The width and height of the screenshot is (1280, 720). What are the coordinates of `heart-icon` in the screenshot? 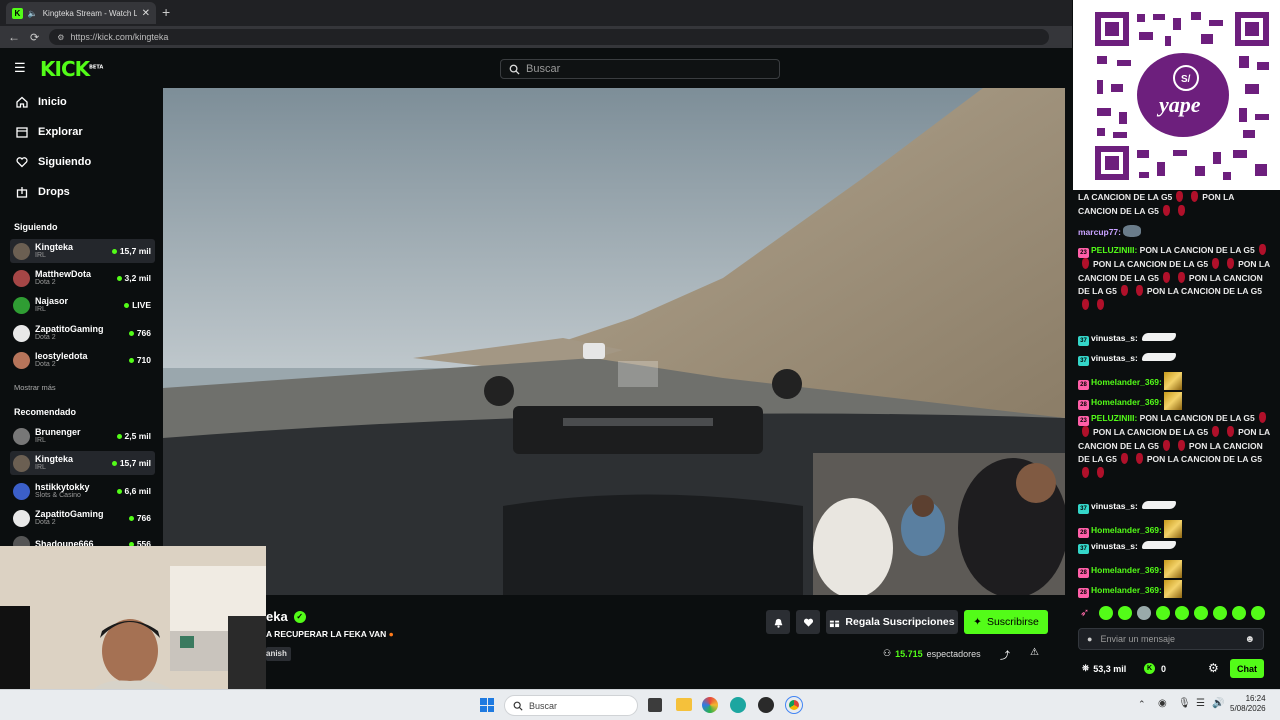 It's located at (808, 622).